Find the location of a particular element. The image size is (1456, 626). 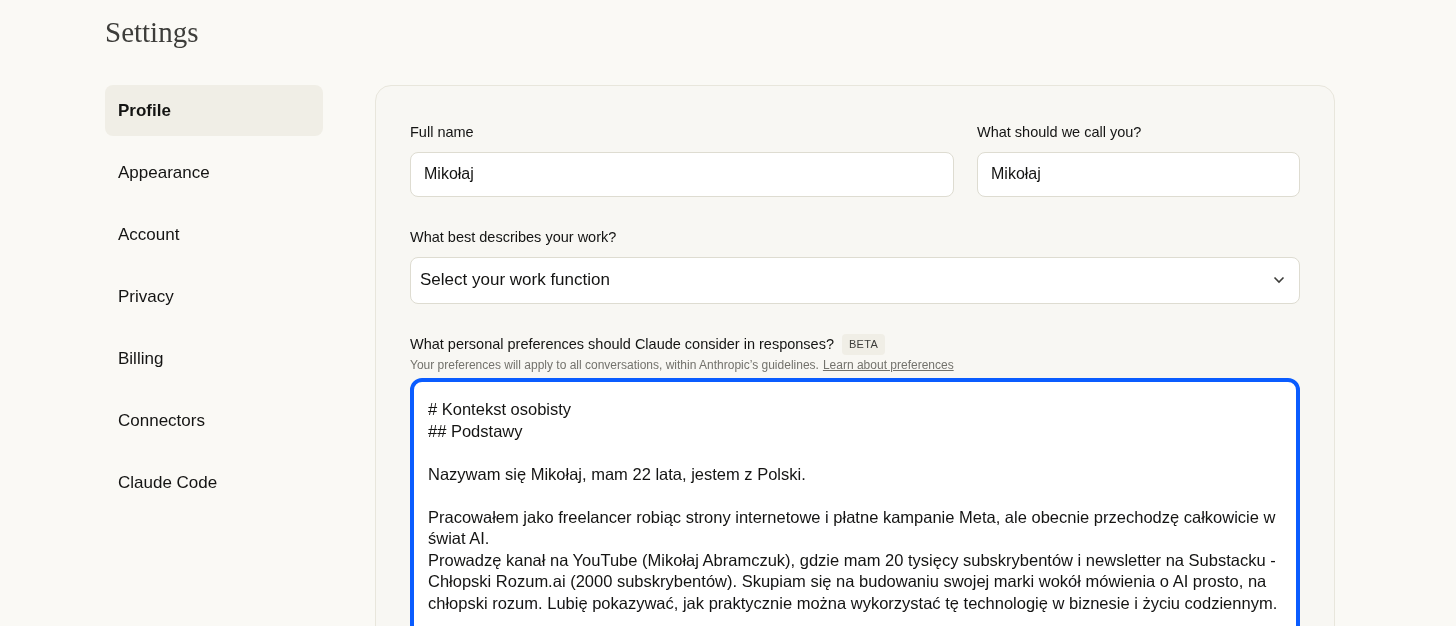

sidebar-item: Connectors is located at coordinates (214, 420).